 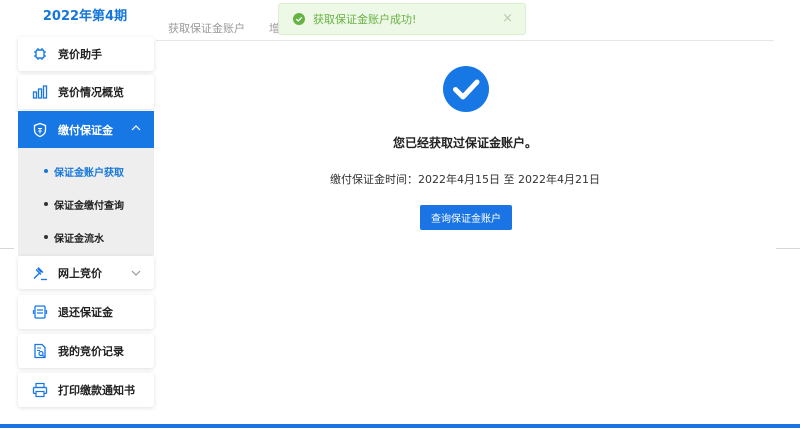 What do you see at coordinates (89, 173) in the screenshot?
I see `sub-item-label: 保证金账户获取` at bounding box center [89, 173].